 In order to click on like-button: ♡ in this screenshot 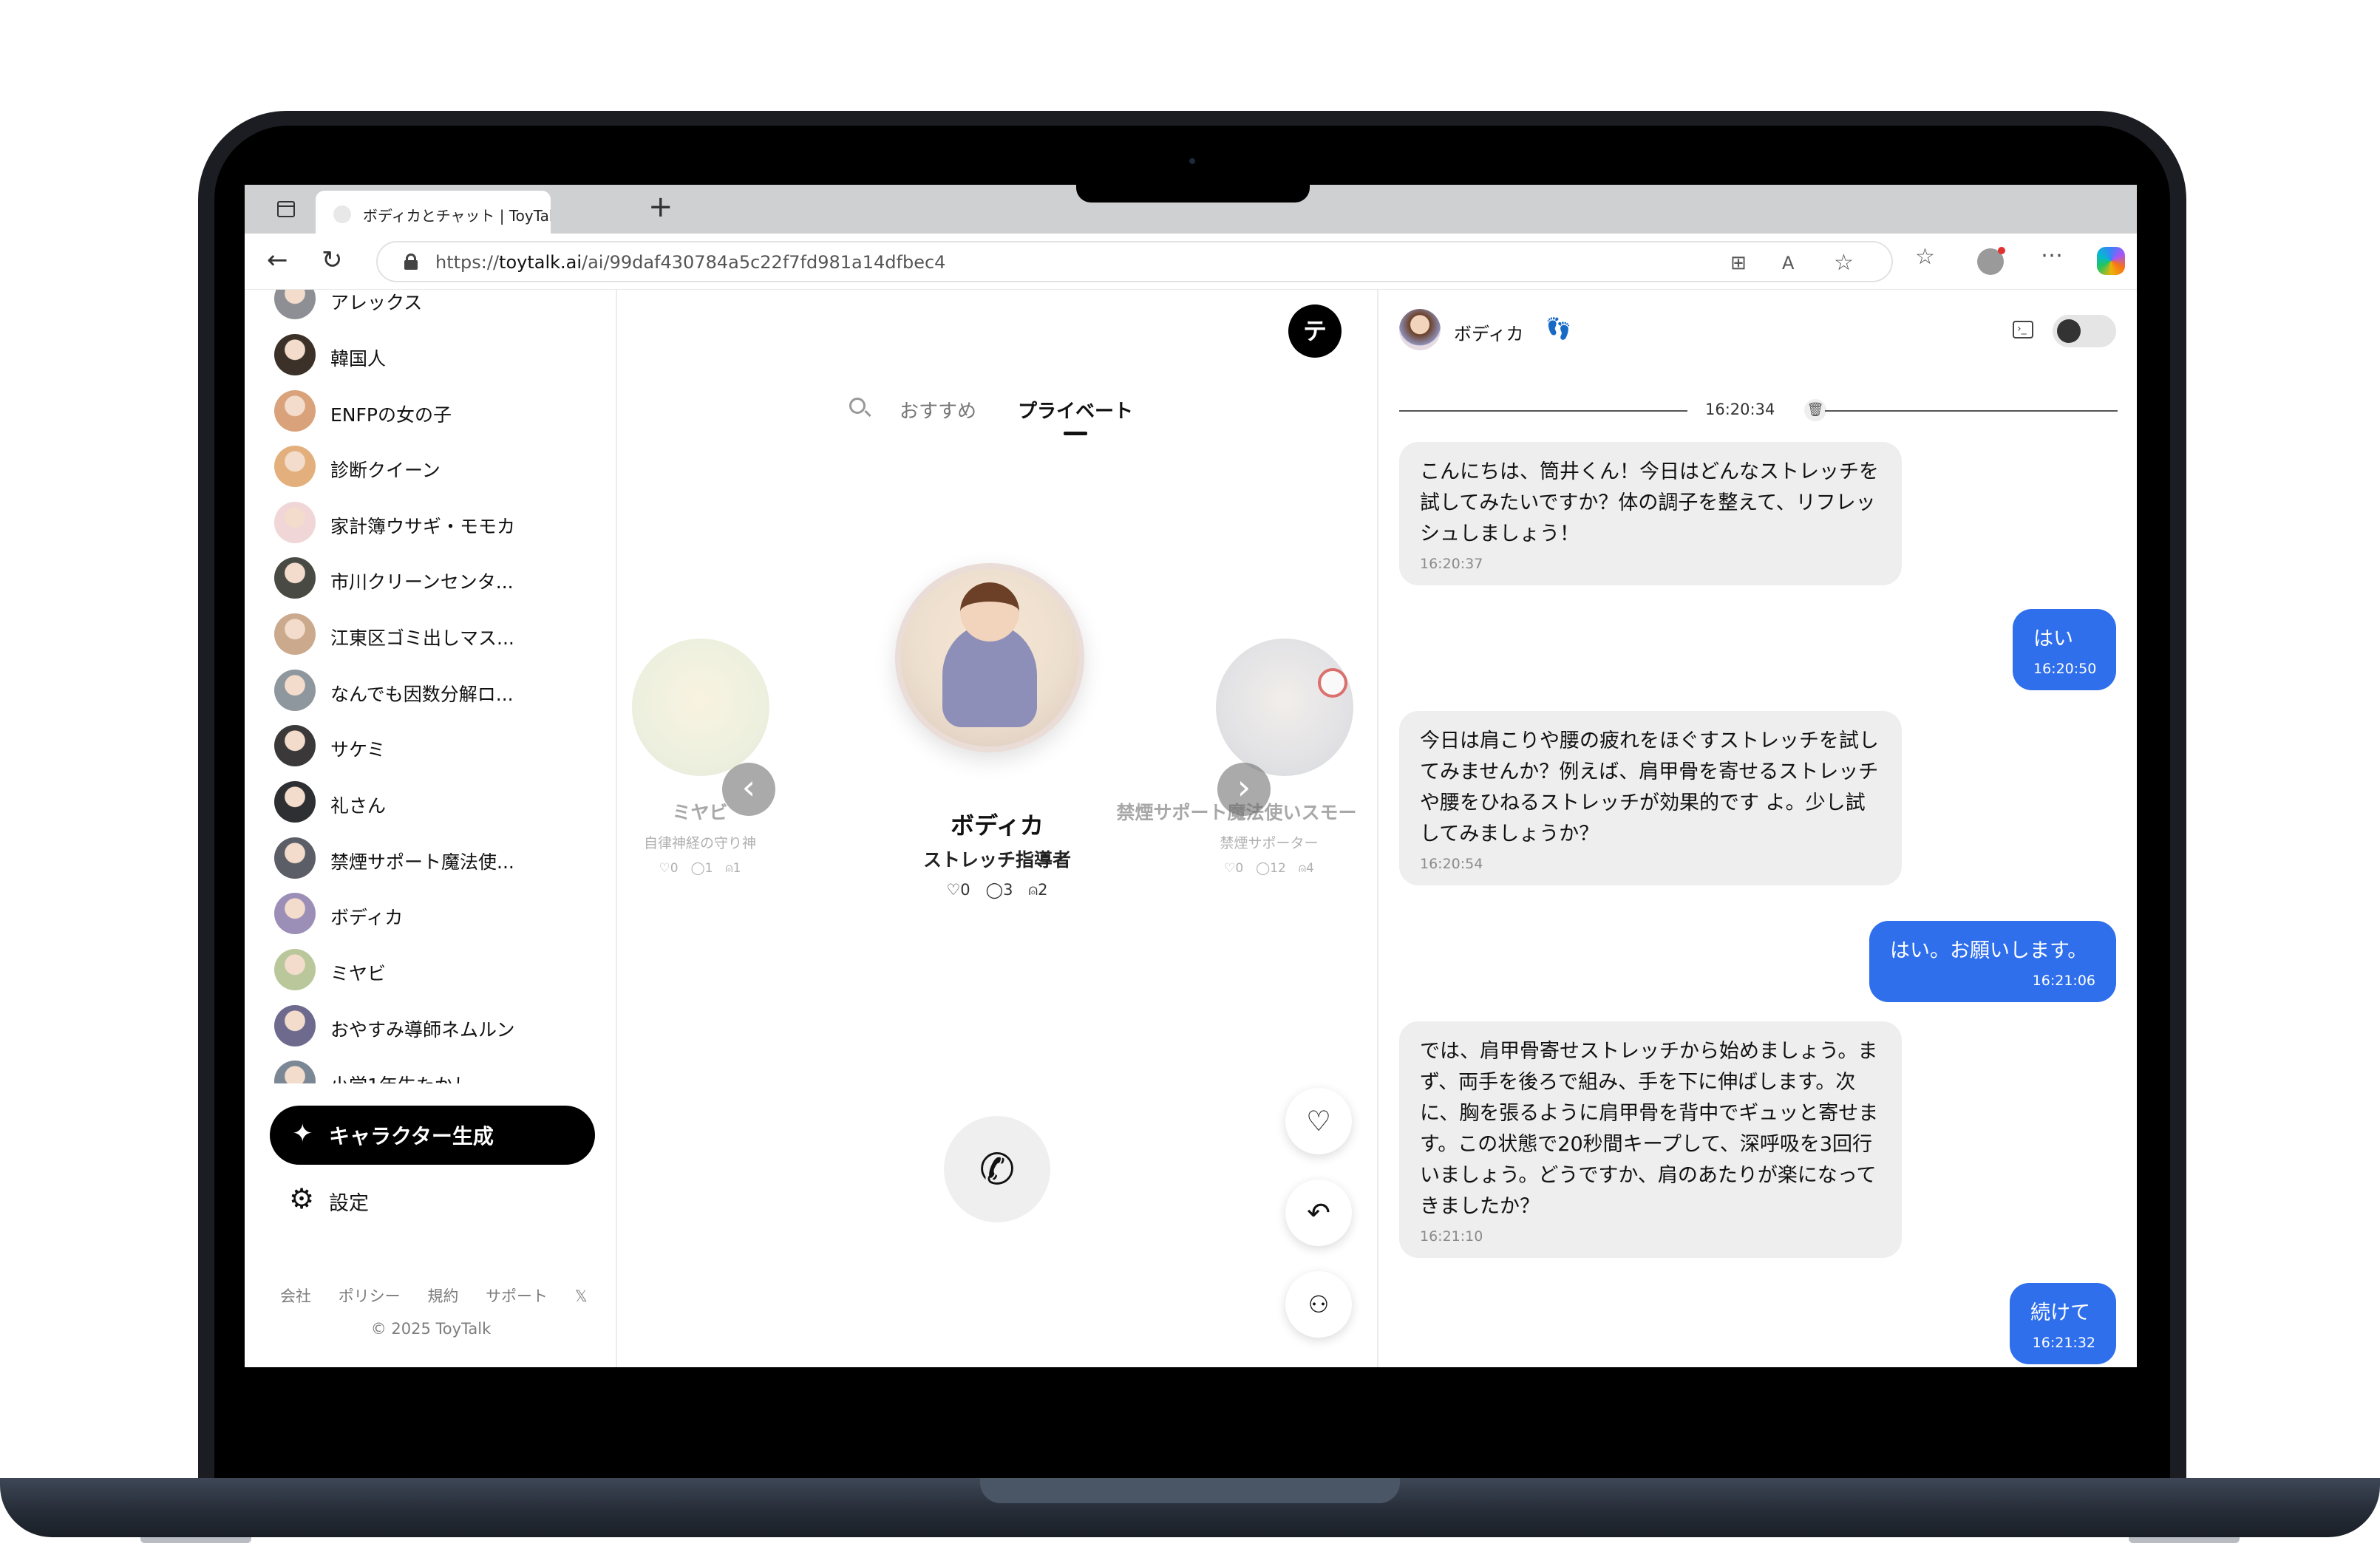, I will do `click(1318, 1121)`.